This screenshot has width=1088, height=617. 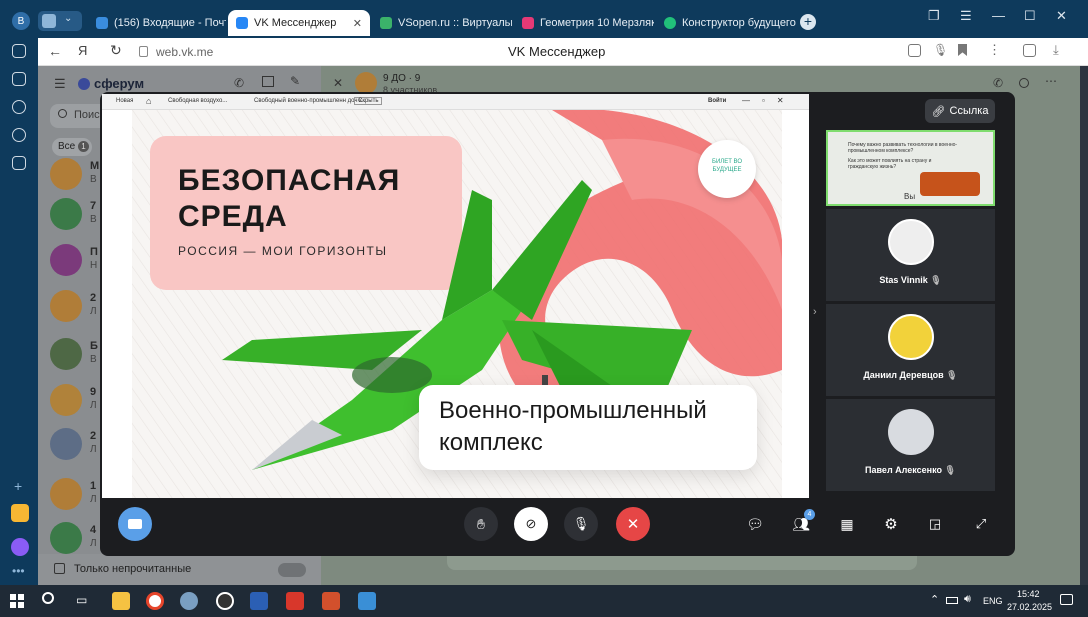 What do you see at coordinates (17, 601) in the screenshot?
I see `windows-start-icon` at bounding box center [17, 601].